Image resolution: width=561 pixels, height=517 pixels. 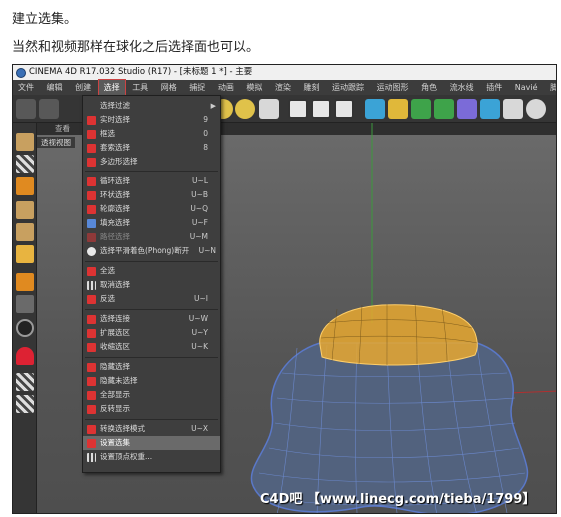 What do you see at coordinates (151, 429) in the screenshot?
I see `menu-item-convert-selection: 转换选择模式 U~X` at bounding box center [151, 429].